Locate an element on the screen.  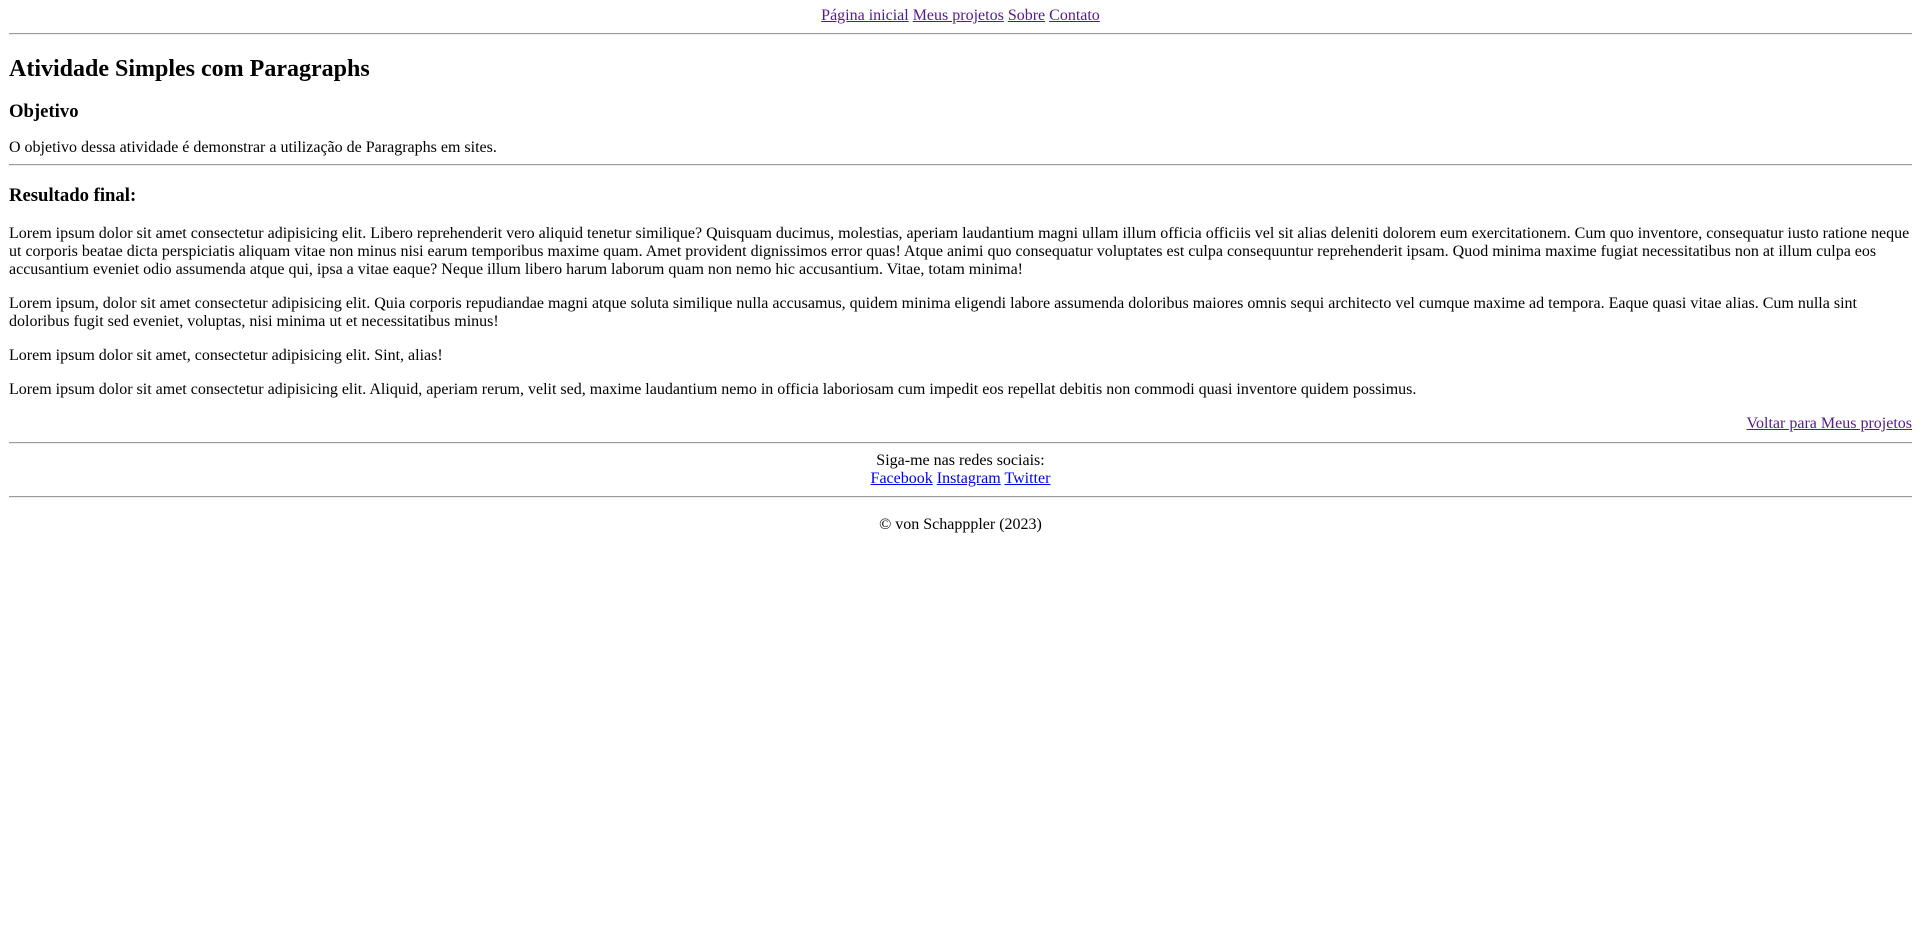
nav-link-about: Sobre is located at coordinates (1026, 15).